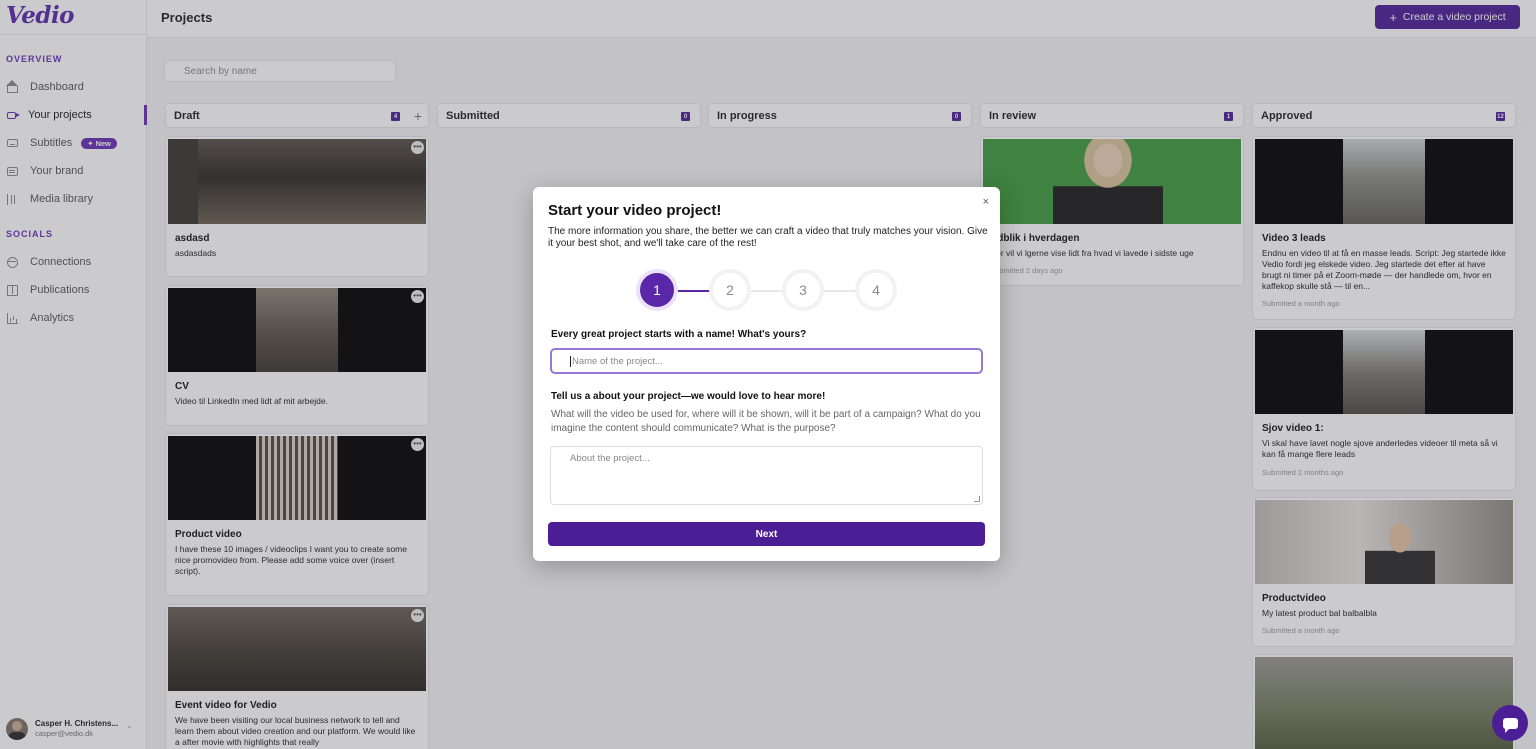 This screenshot has width=1536, height=749. What do you see at coordinates (657, 290) in the screenshot?
I see `step-1: 1` at bounding box center [657, 290].